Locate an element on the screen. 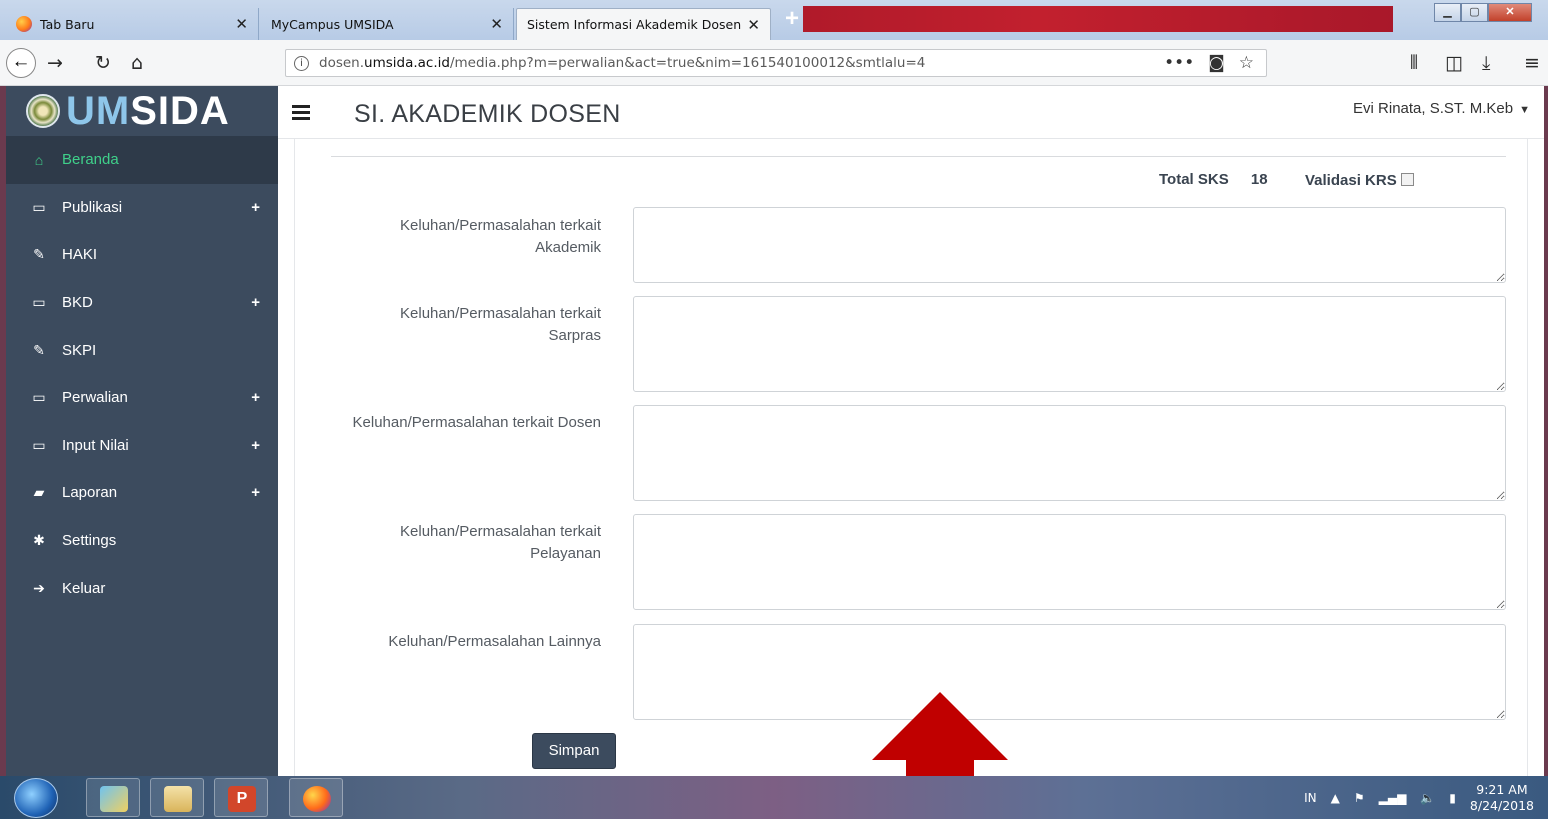 Image resolution: width=1548 pixels, height=819 pixels. save-button: Simpan is located at coordinates (574, 751).